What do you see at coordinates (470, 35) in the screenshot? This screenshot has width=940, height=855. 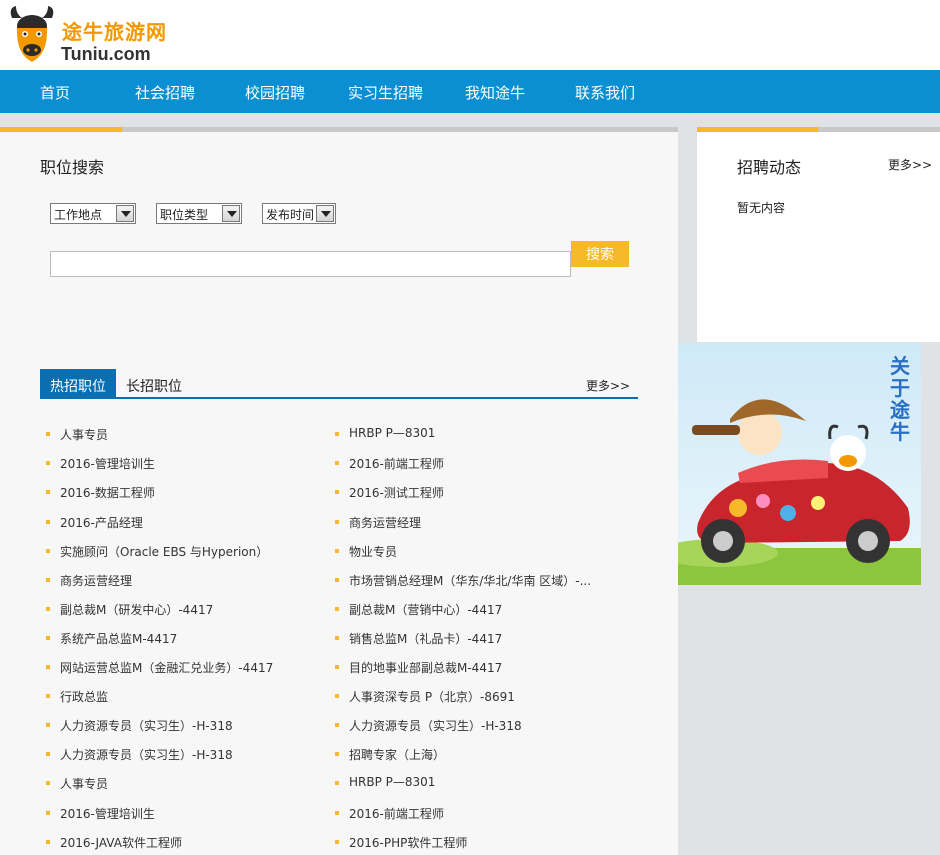 I see `header: 途牛旅游网 Tuniu.com` at bounding box center [470, 35].